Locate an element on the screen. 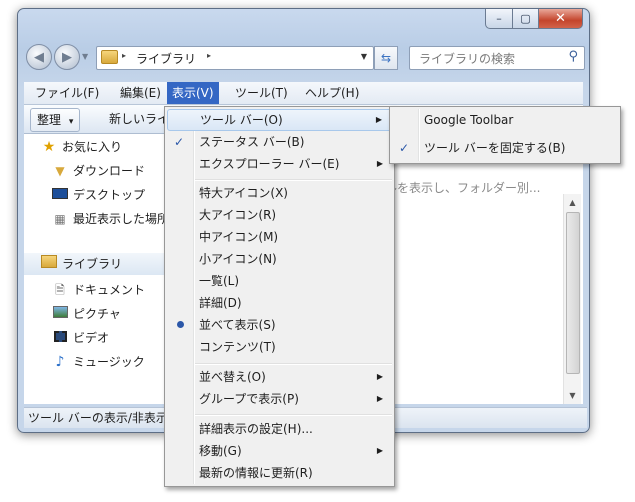 Image resolution: width=635 pixels, height=502 pixels. menu-help: ヘルプ(H) is located at coordinates (332, 93).